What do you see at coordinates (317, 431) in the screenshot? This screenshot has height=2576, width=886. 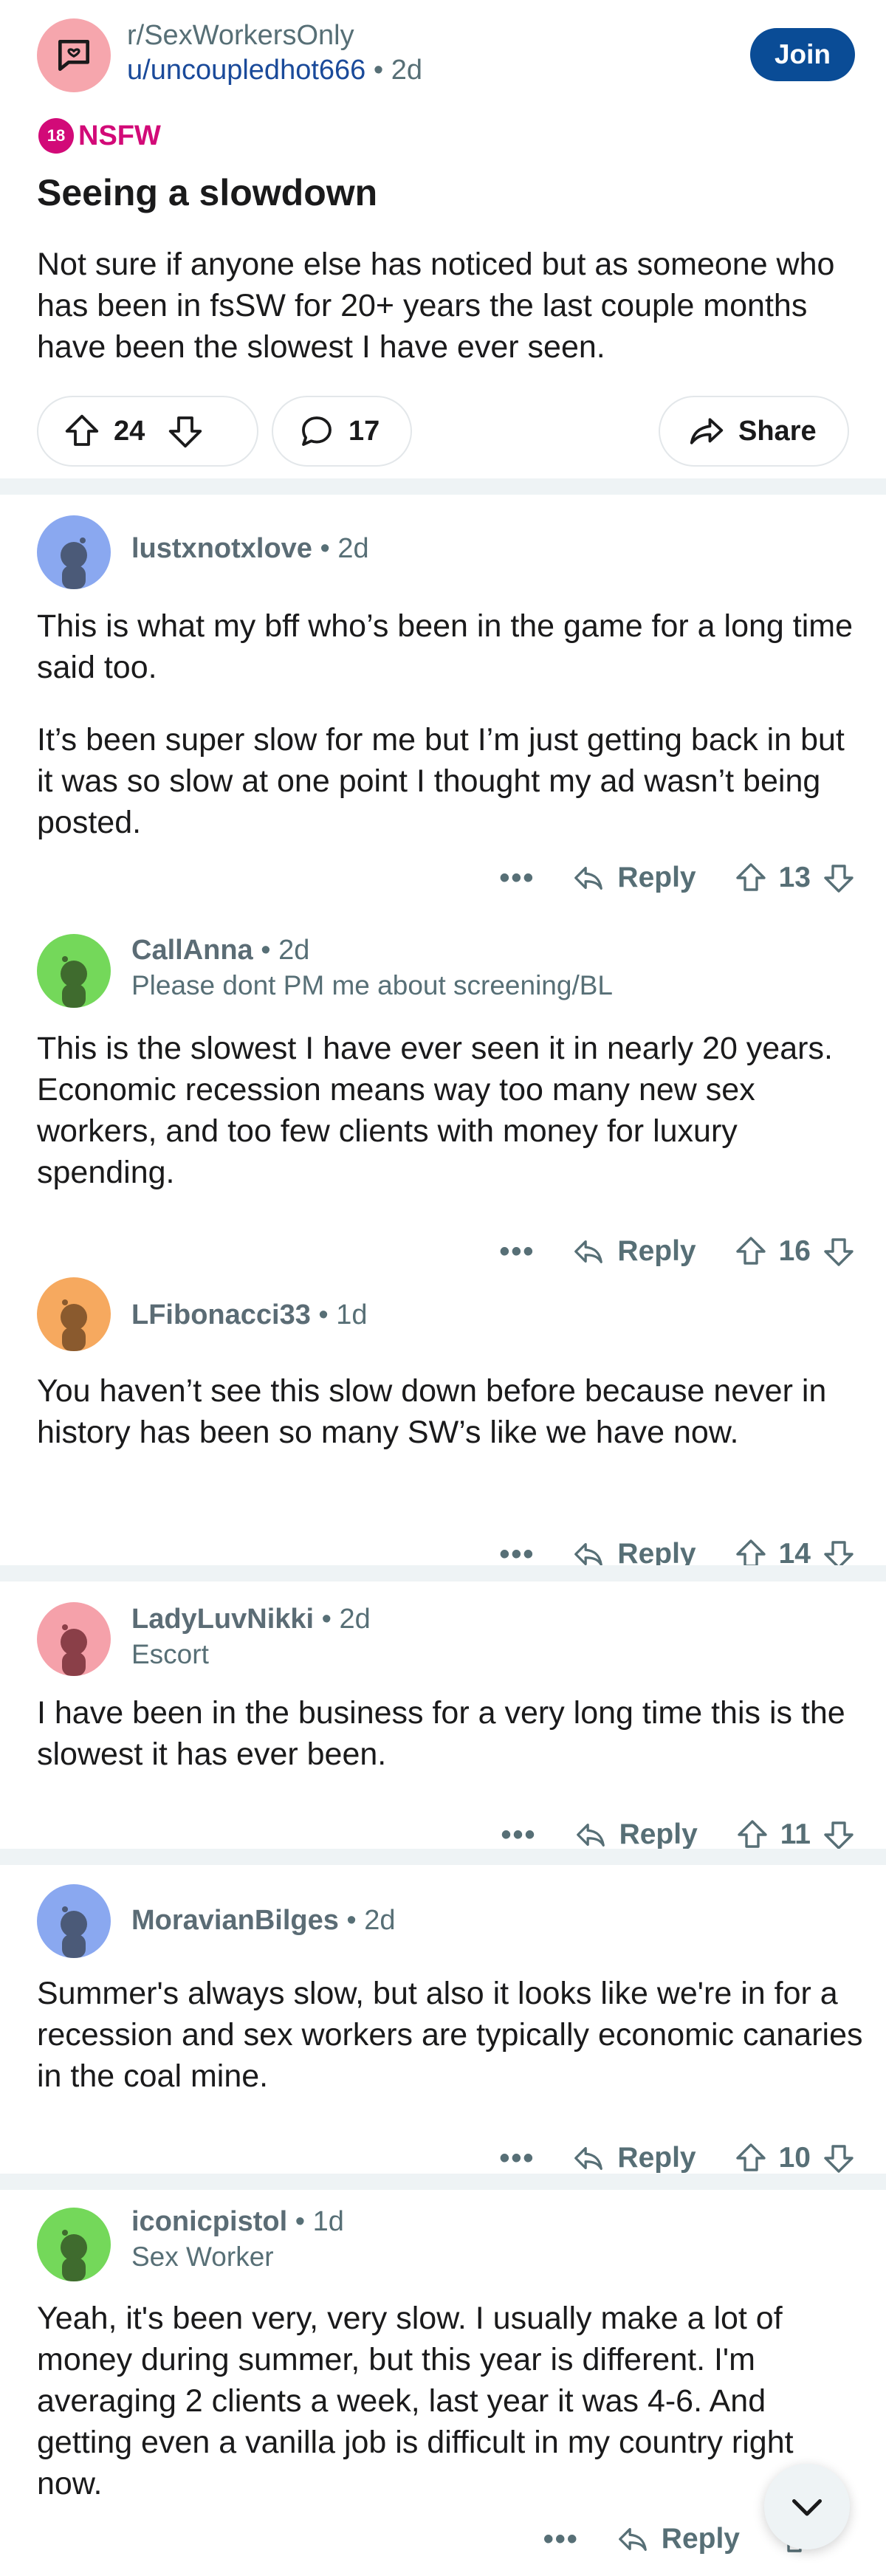 I see `comment-icon` at bounding box center [317, 431].